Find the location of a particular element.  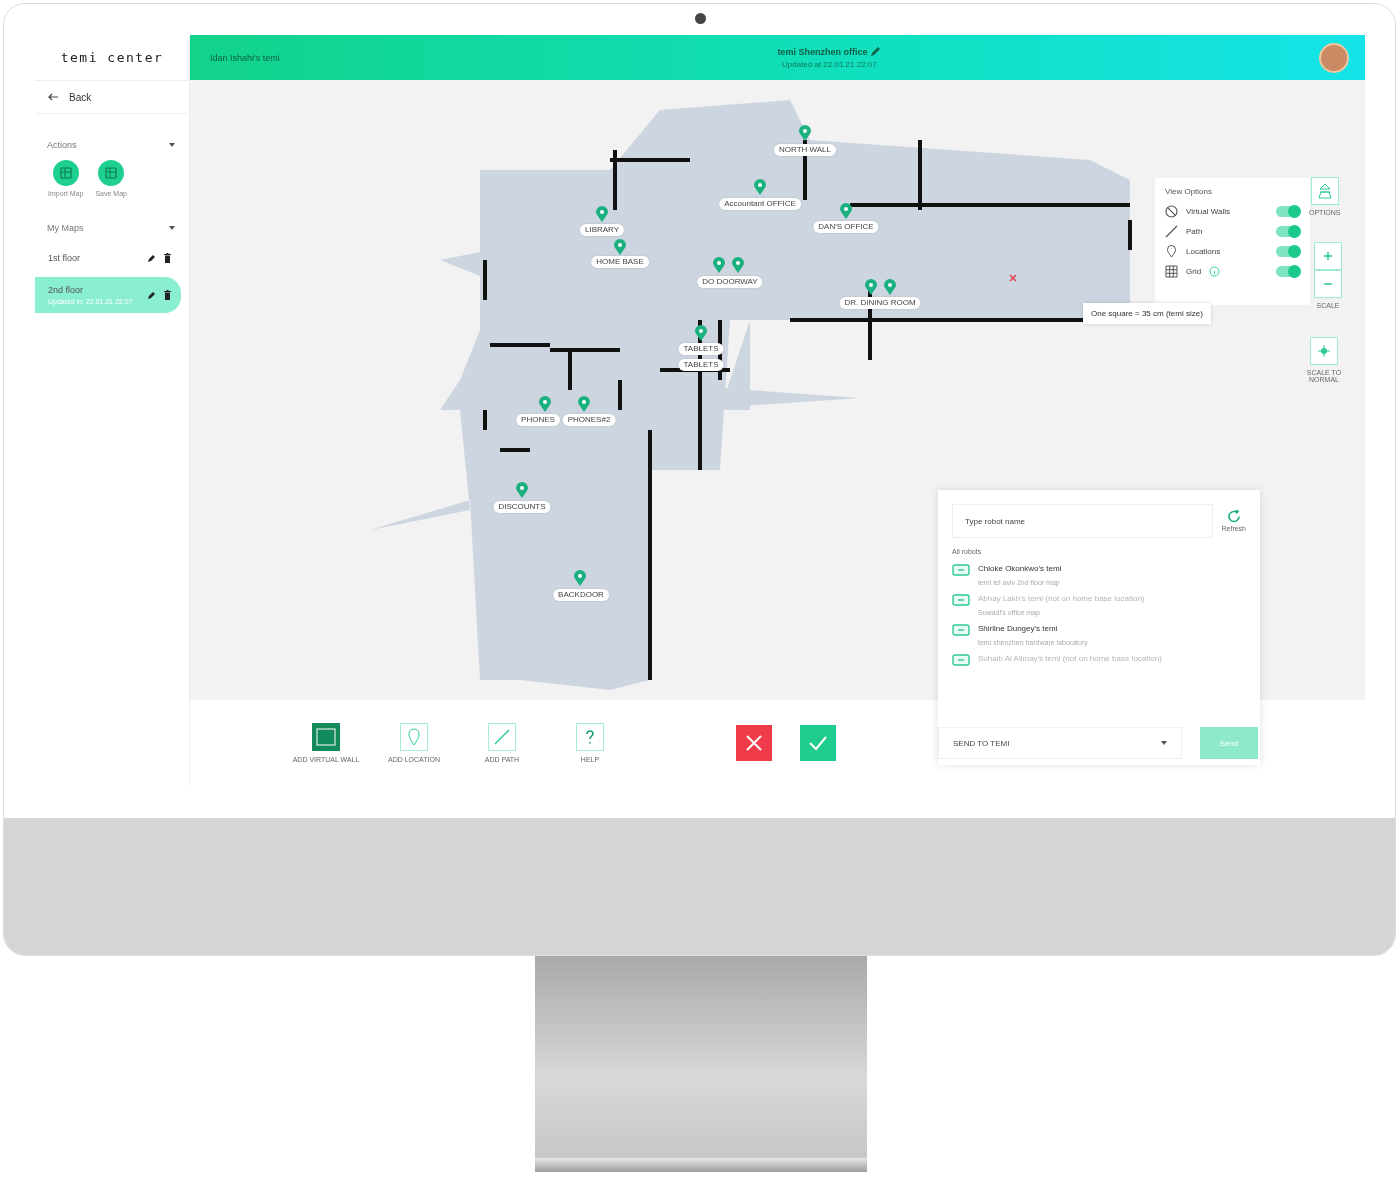

prohibited-icon is located at coordinates (1171, 211).